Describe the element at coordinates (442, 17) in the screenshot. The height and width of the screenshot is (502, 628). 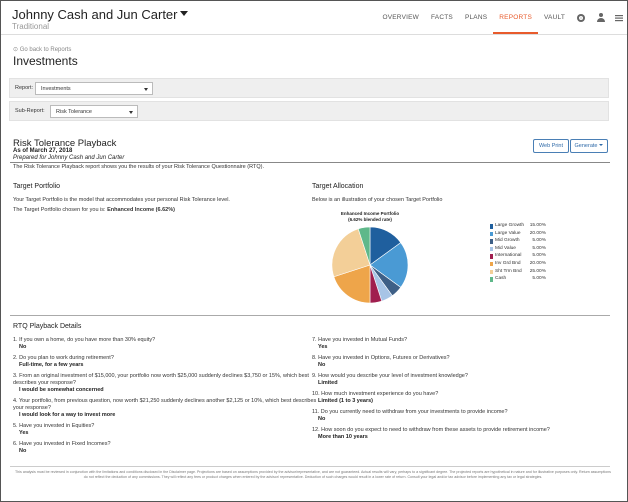
I see `nav-facts: FACTS` at that location.